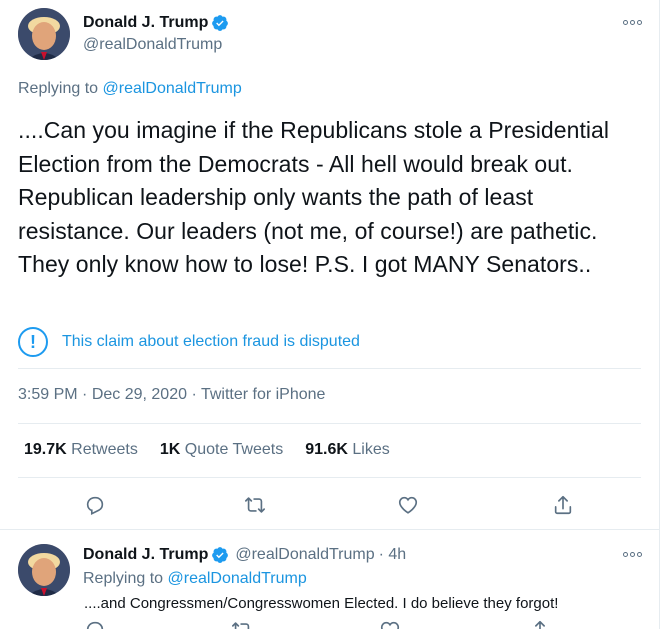 This screenshot has height=629, width=665. Describe the element at coordinates (393, 555) in the screenshot. I see `reply-age: · 4h` at that location.